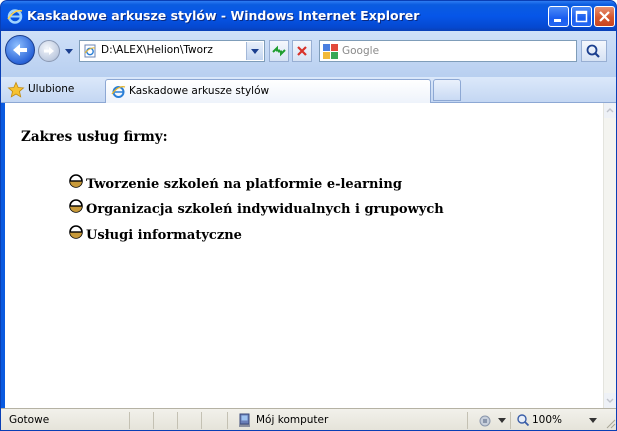 The height and width of the screenshot is (431, 617). I want to click on minimize-icon, so click(557, 20).